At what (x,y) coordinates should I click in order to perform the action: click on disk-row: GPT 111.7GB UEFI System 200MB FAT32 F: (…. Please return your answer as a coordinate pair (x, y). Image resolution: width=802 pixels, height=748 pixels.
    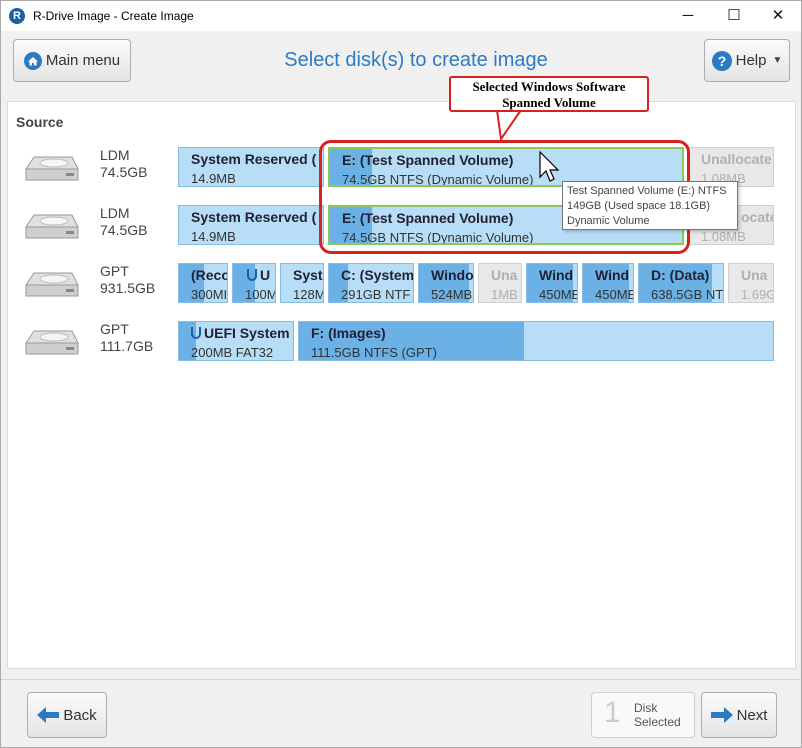
    Looking at the image, I should click on (401, 344).